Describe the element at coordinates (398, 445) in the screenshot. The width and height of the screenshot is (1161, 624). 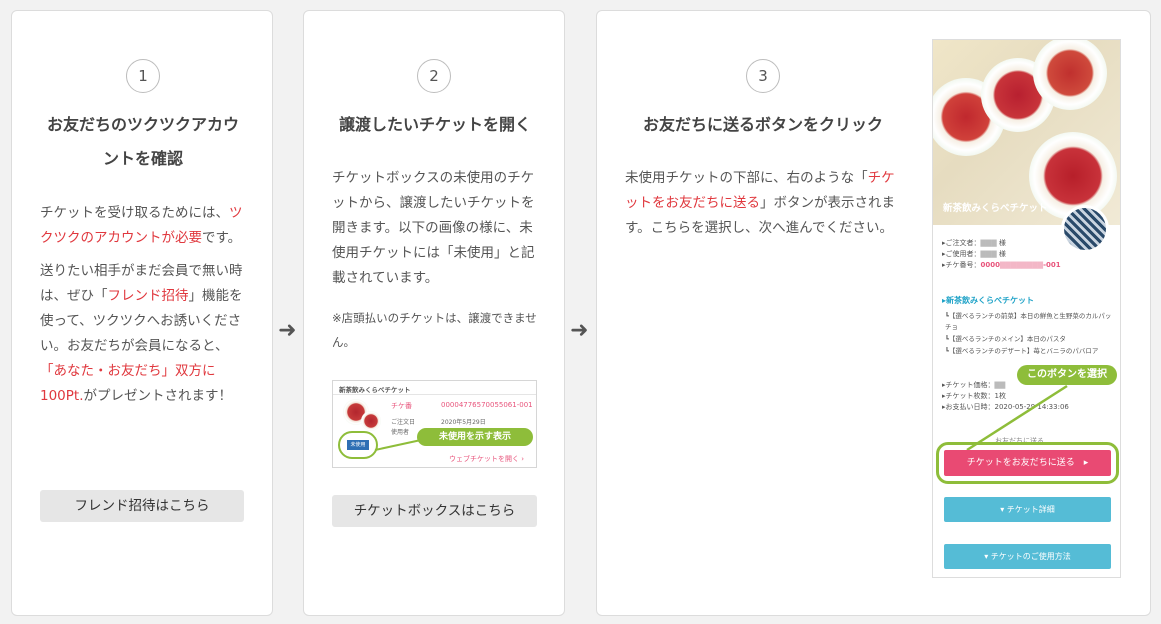
I see `pointer-line` at that location.